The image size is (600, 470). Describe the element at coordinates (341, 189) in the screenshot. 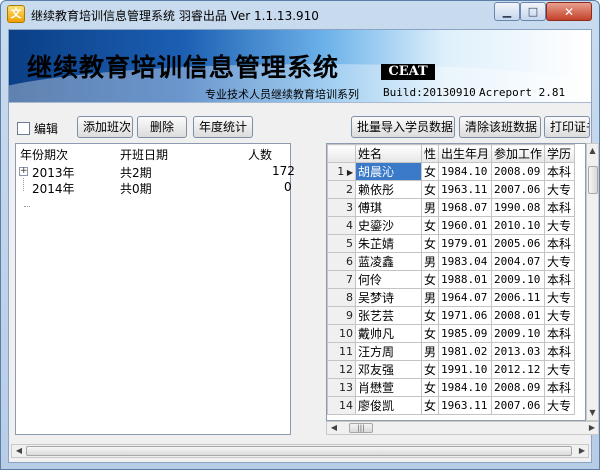

I see `row-number: 2` at that location.